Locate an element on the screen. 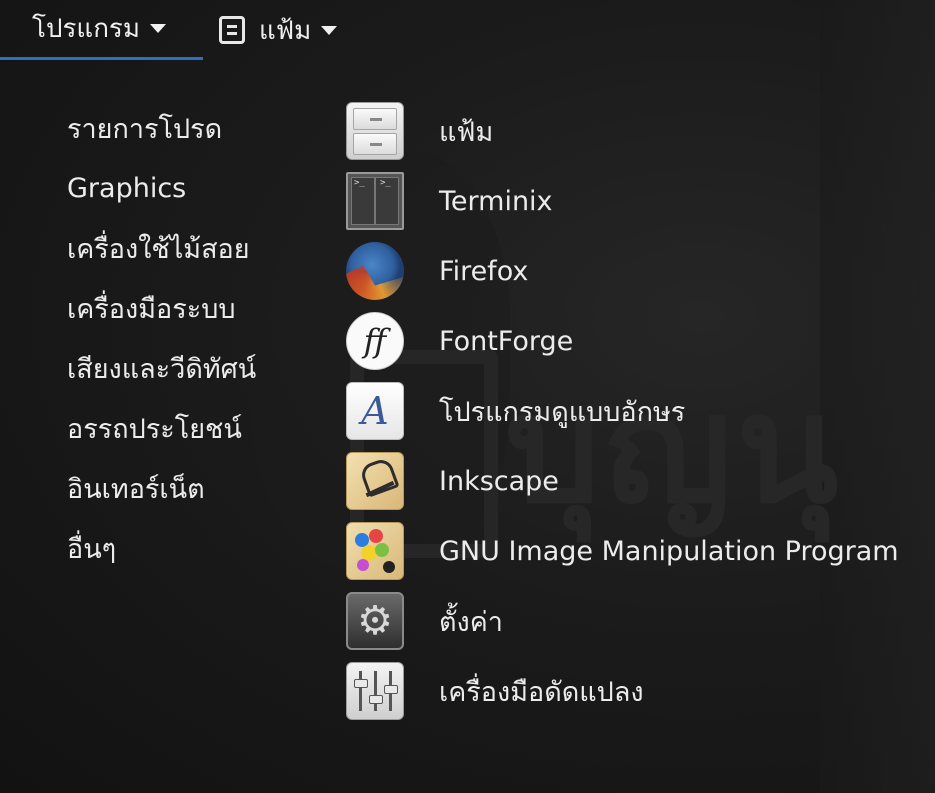 The height and width of the screenshot is (793, 935). app-item-tweaks: เครื่องมือดัดแปลง is located at coordinates (636, 691).